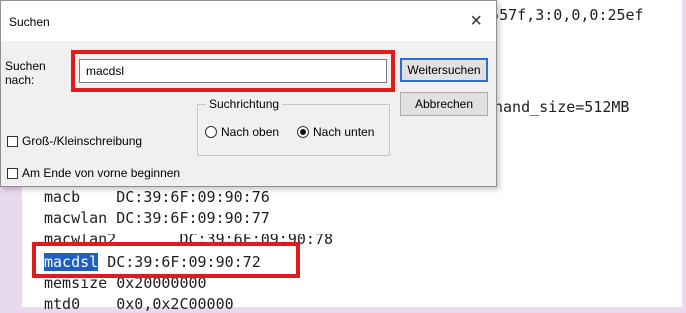  Describe the element at coordinates (250, 132) in the screenshot. I see `direction-up-label: Nach oben` at that location.